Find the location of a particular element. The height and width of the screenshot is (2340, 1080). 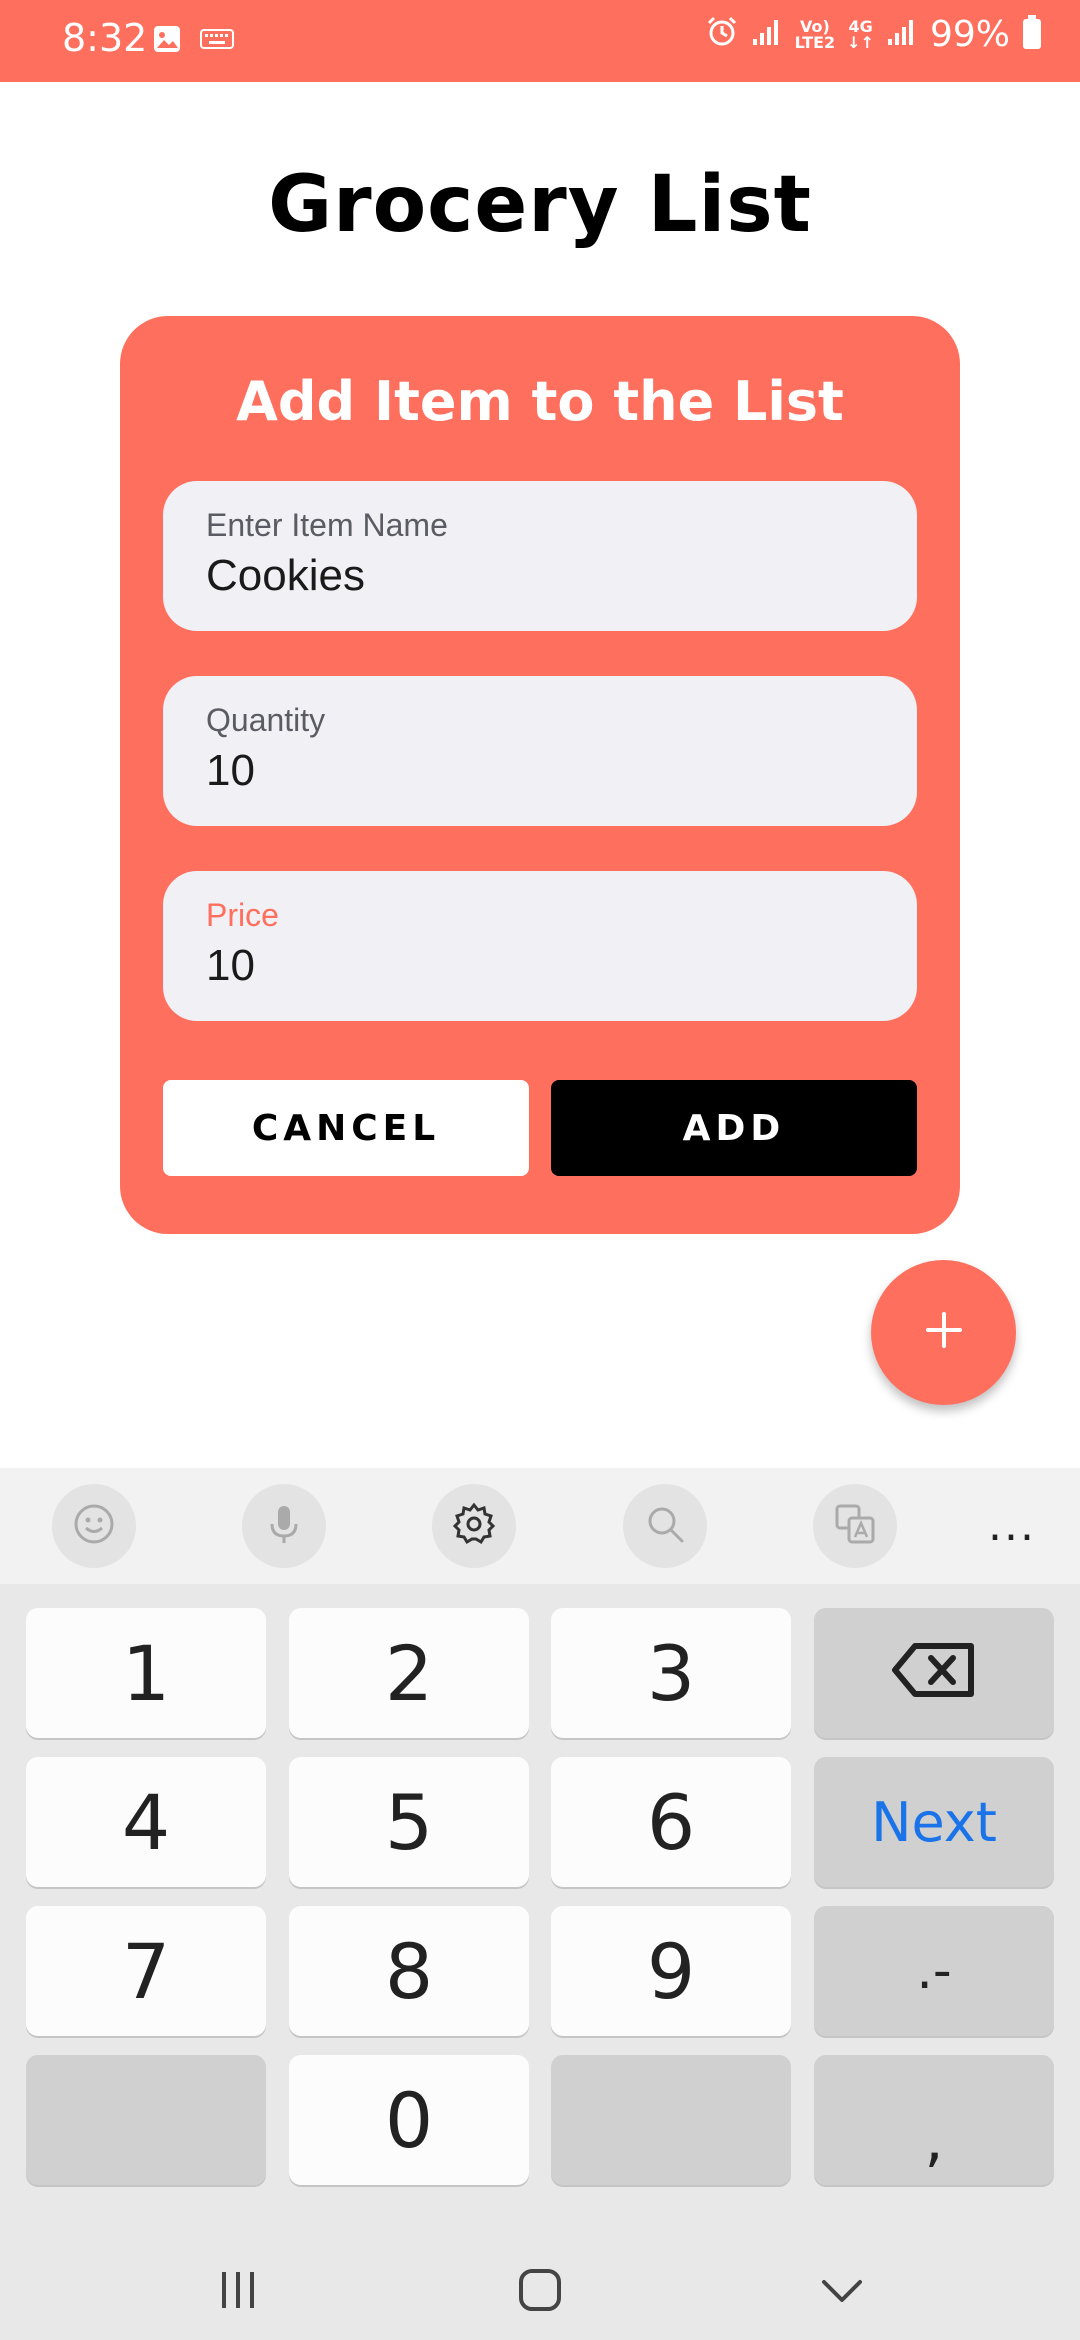

voice-input-button is located at coordinates (284, 1526).